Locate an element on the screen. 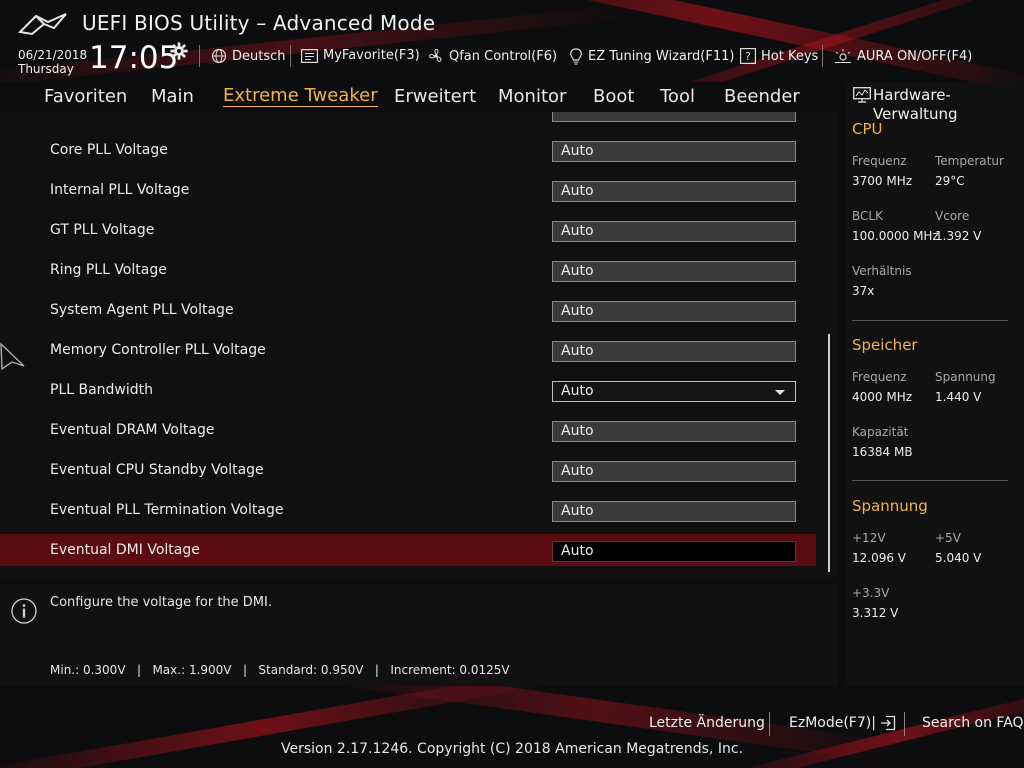 This screenshot has height=768, width=1024. setting-label: Memory Controller PLL Voltage is located at coordinates (158, 350).